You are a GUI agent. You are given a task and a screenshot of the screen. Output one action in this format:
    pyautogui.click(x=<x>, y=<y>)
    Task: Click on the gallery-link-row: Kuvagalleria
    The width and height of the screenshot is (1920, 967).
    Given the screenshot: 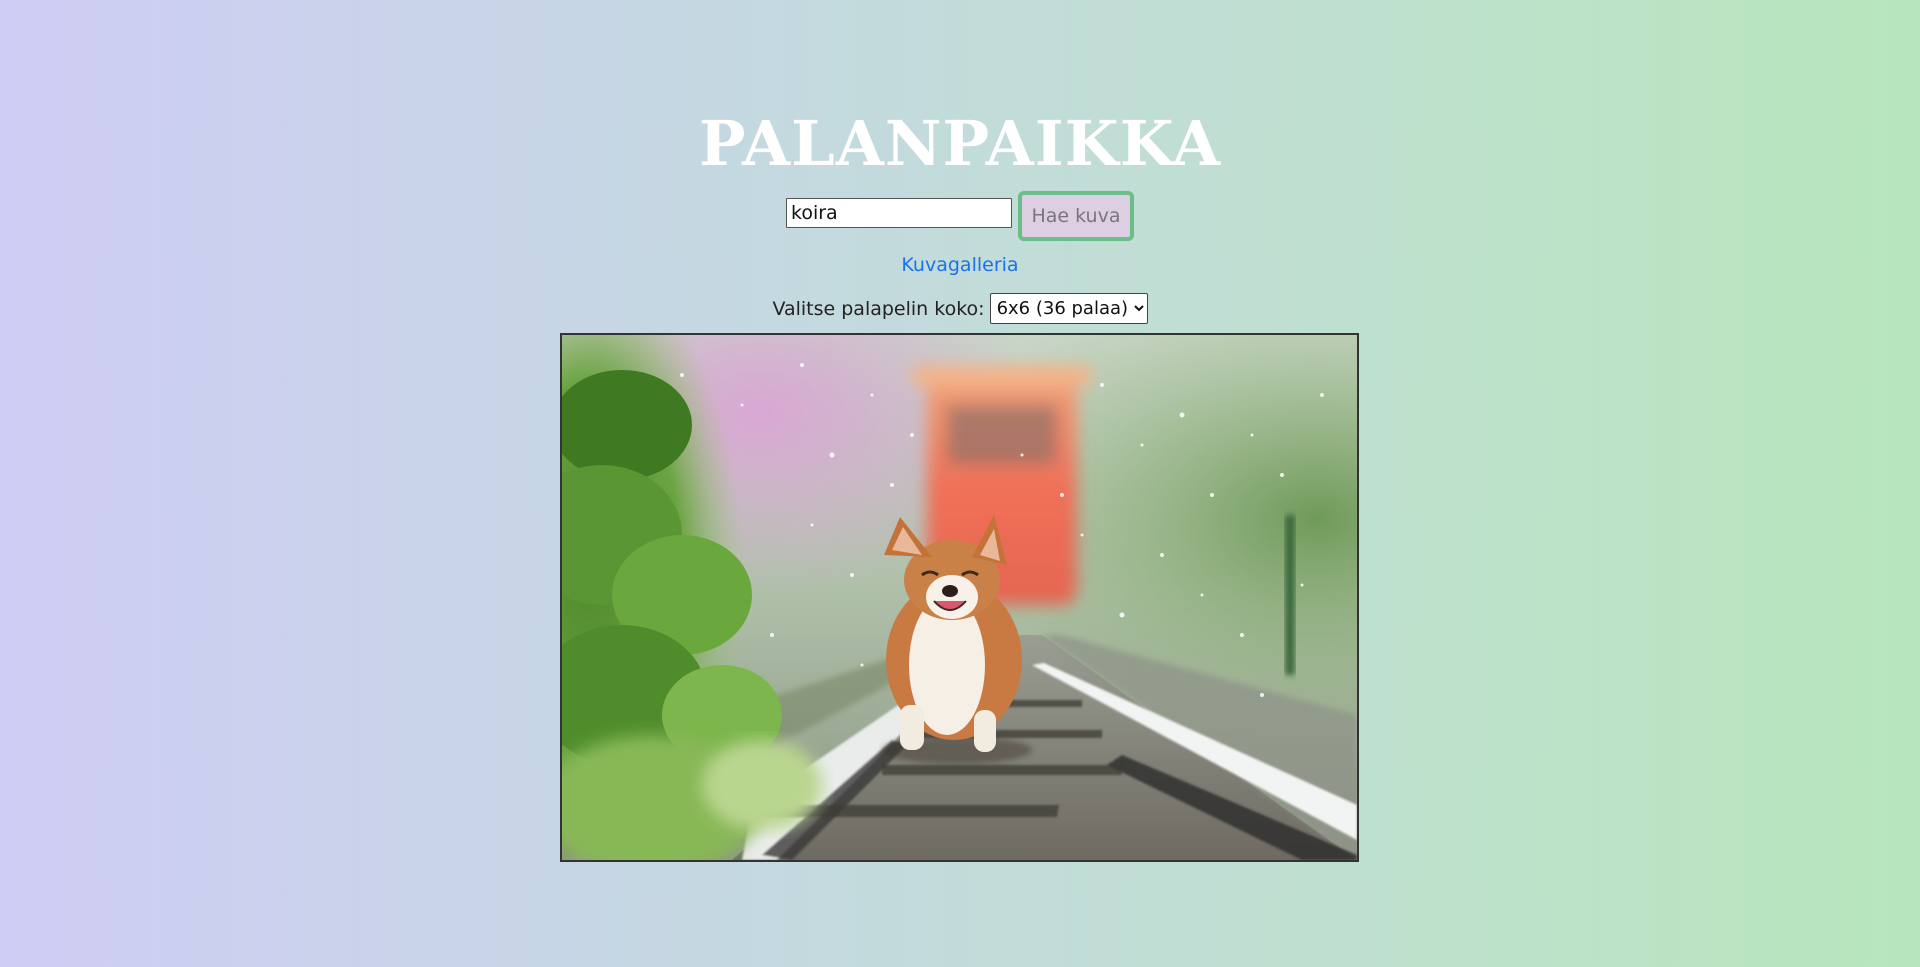 What is the action you would take?
    pyautogui.click(x=960, y=265)
    